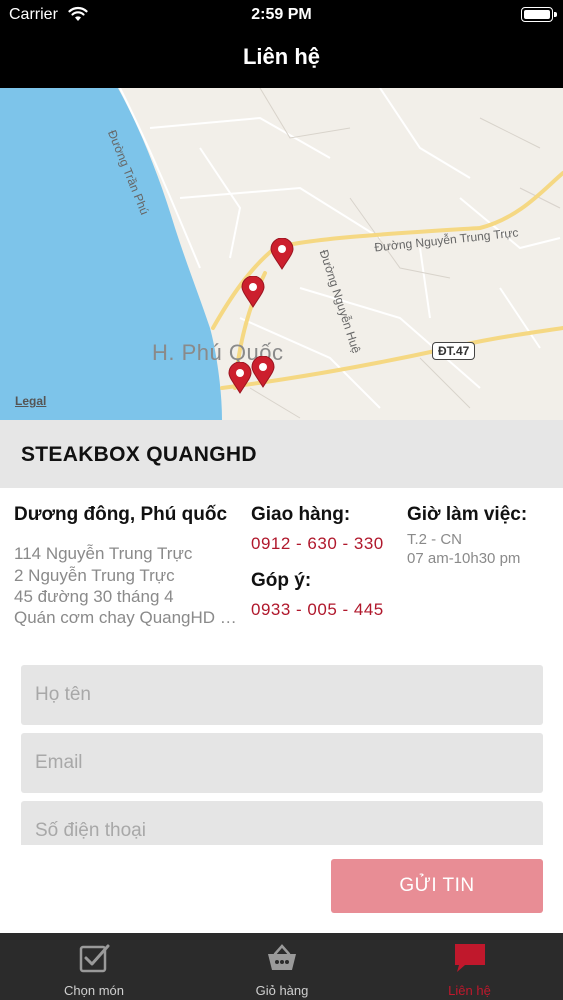 The width and height of the screenshot is (563, 1000). What do you see at coordinates (437, 886) in the screenshot?
I see `send-message-button: GỬI TIN` at bounding box center [437, 886].